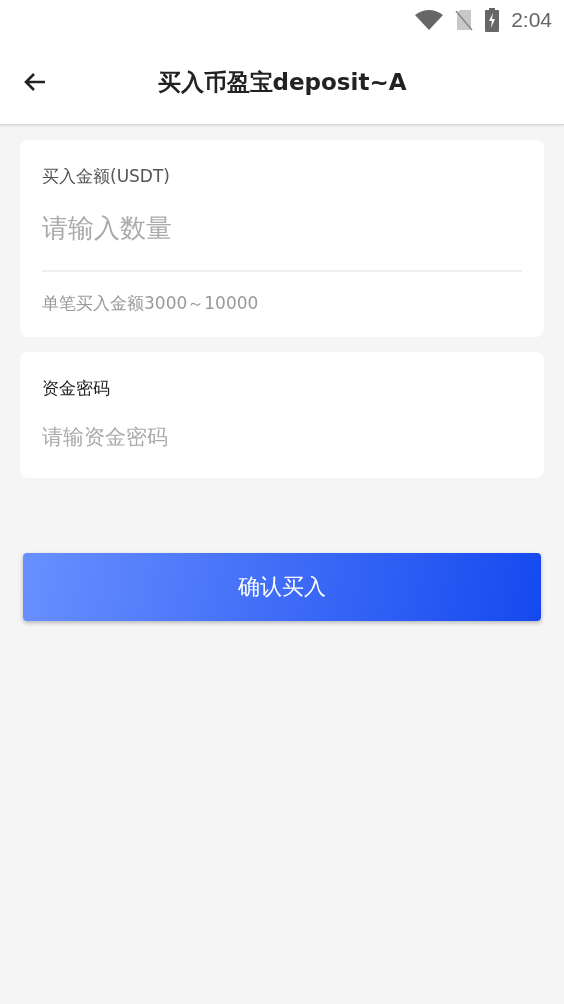  I want to click on amount-input: 请输入数量, so click(282, 228).